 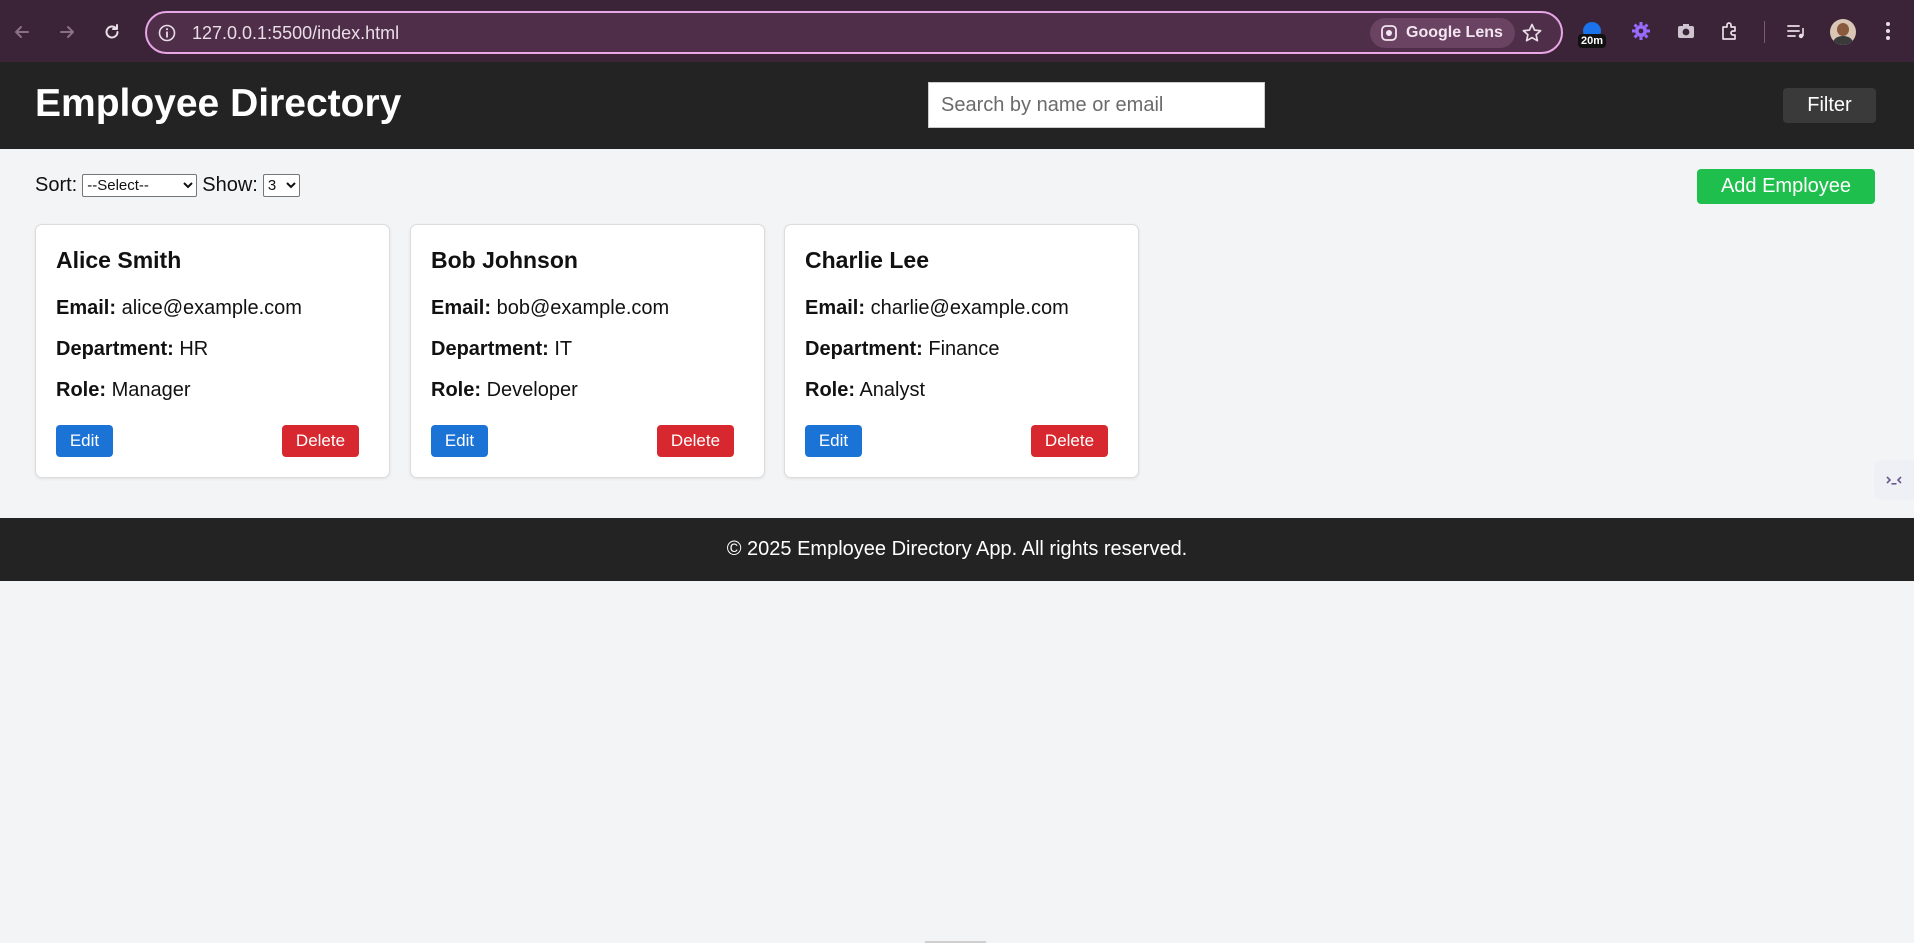 I want to click on bookmark-star-icon, so click(x=1532, y=33).